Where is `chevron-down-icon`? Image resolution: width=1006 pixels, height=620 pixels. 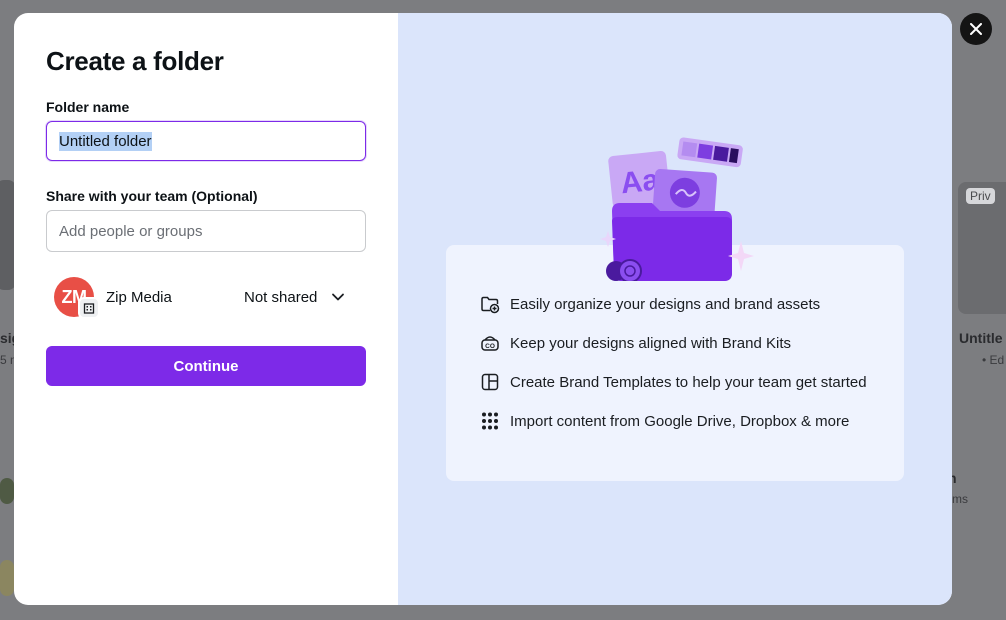
chevron-down-icon is located at coordinates (338, 297).